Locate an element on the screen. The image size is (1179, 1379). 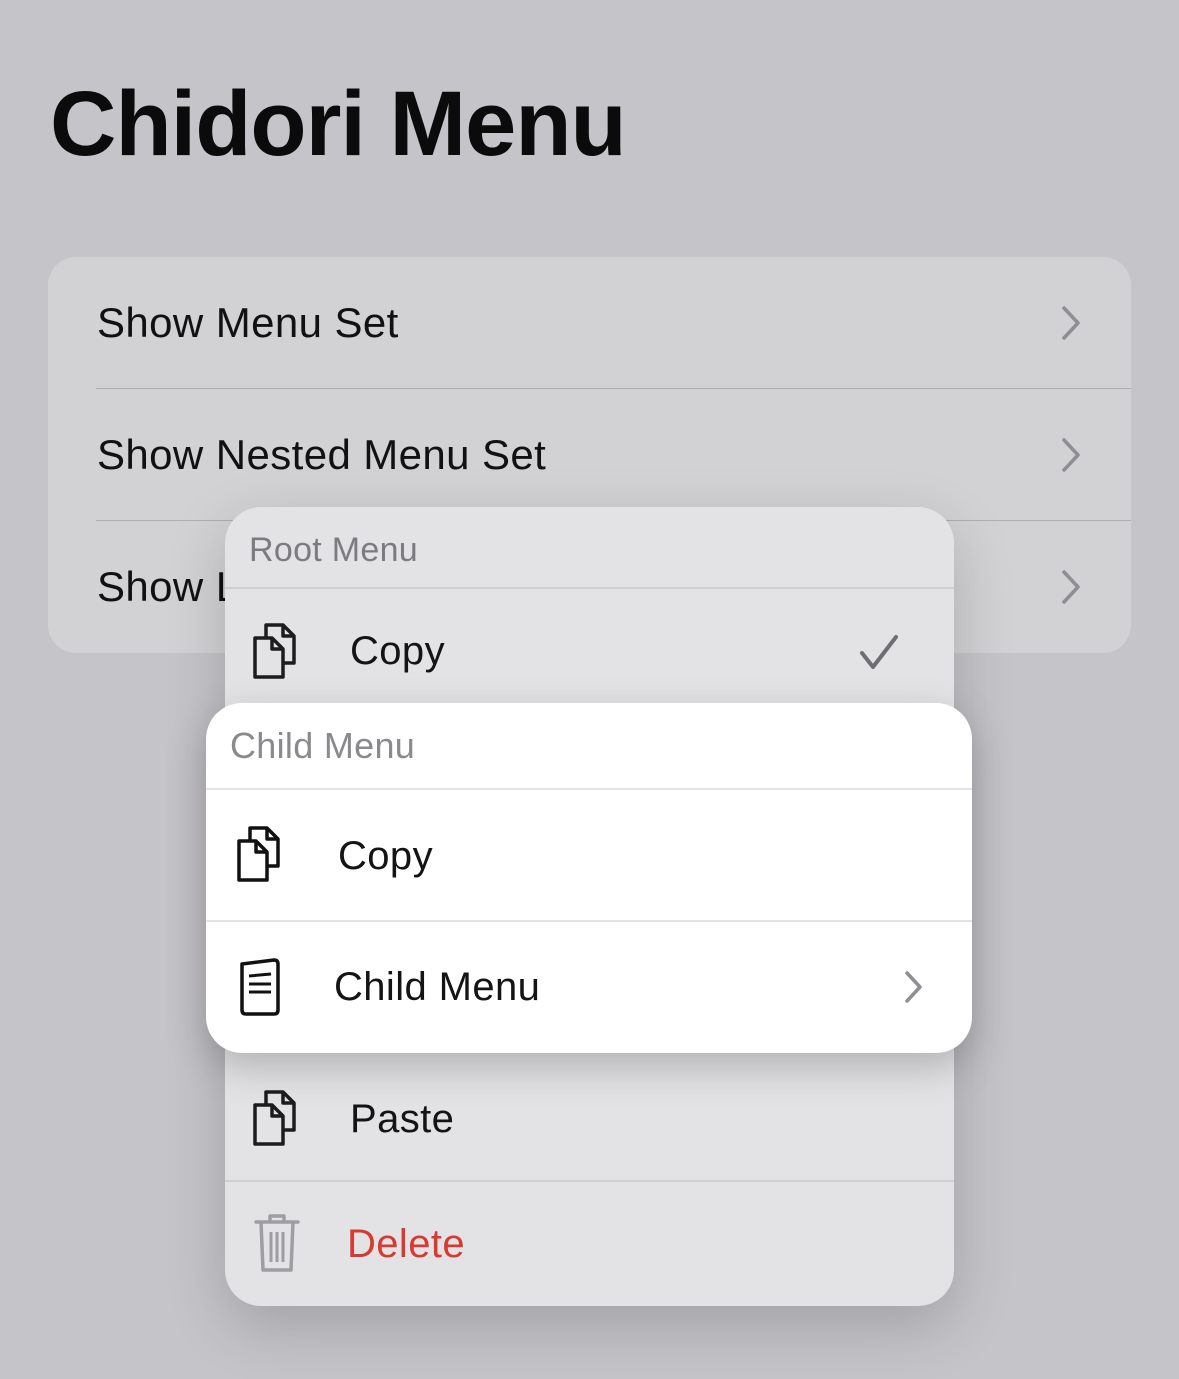
list-row-show-nested-menu-set: Show Nested Menu Set is located at coordinates (589, 455).